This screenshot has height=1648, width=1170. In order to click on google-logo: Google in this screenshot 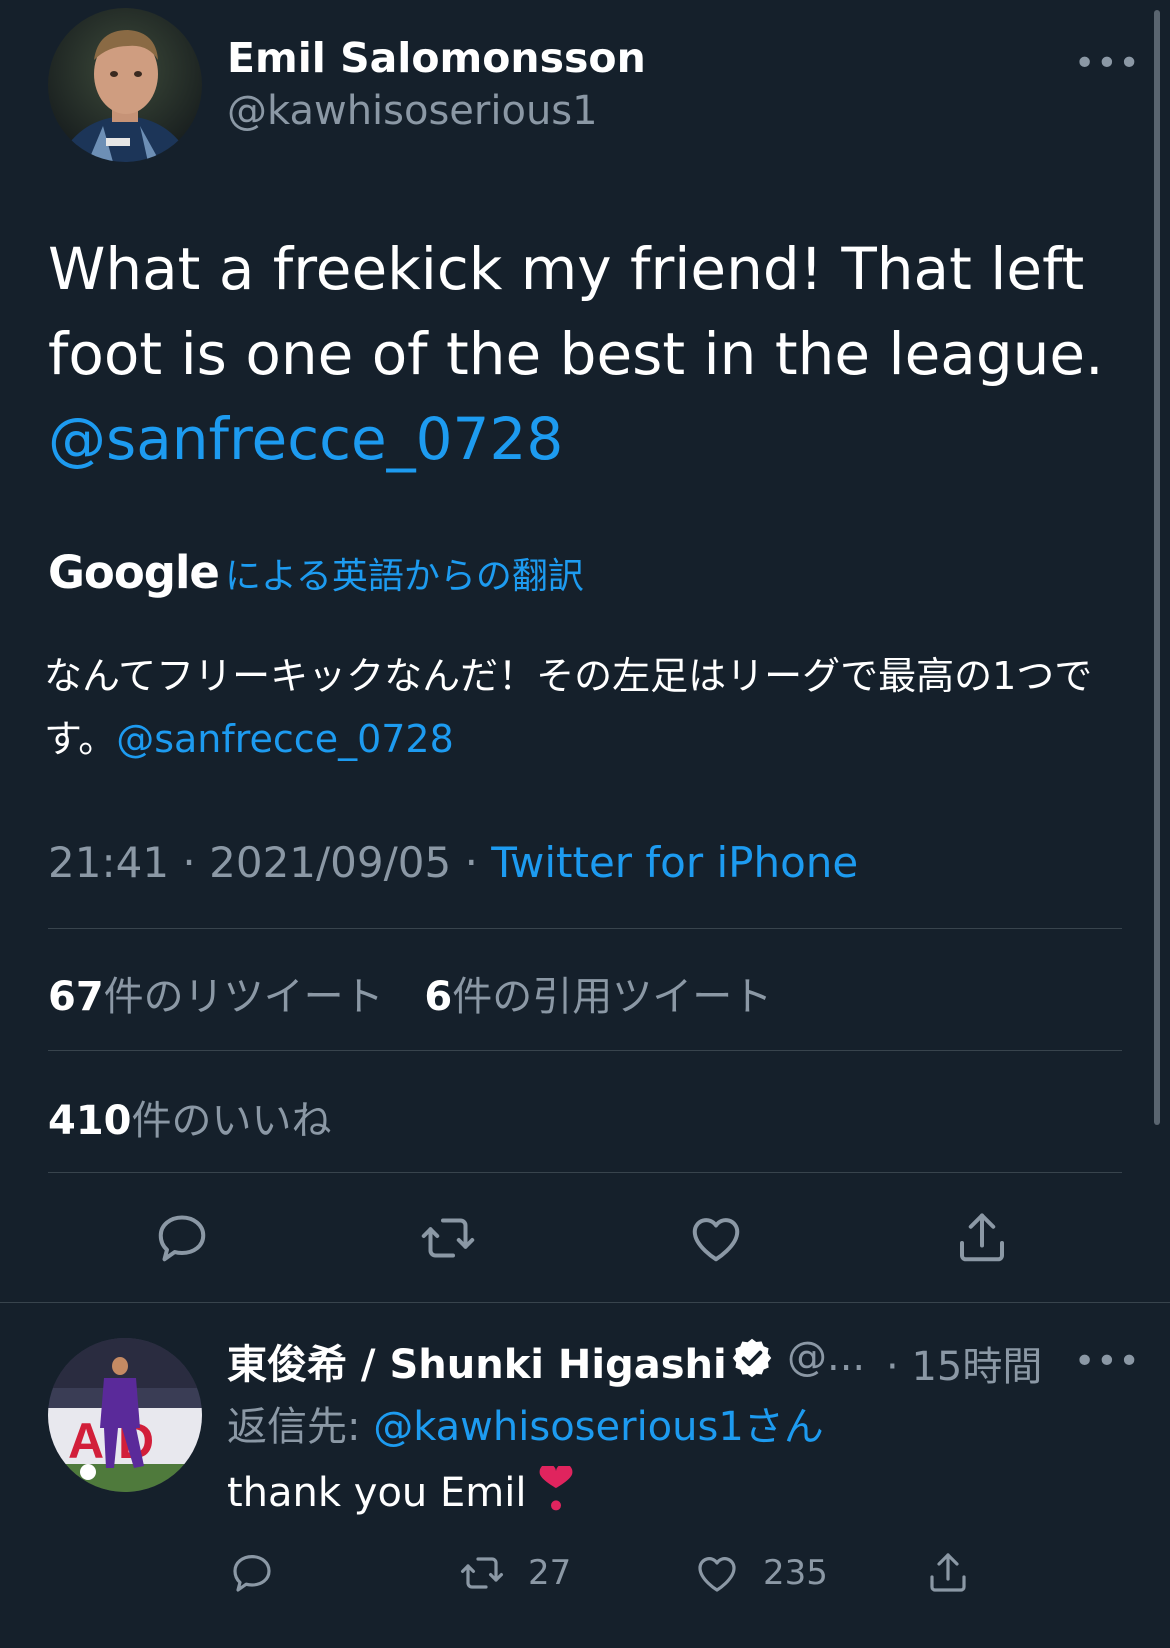, I will do `click(134, 572)`.